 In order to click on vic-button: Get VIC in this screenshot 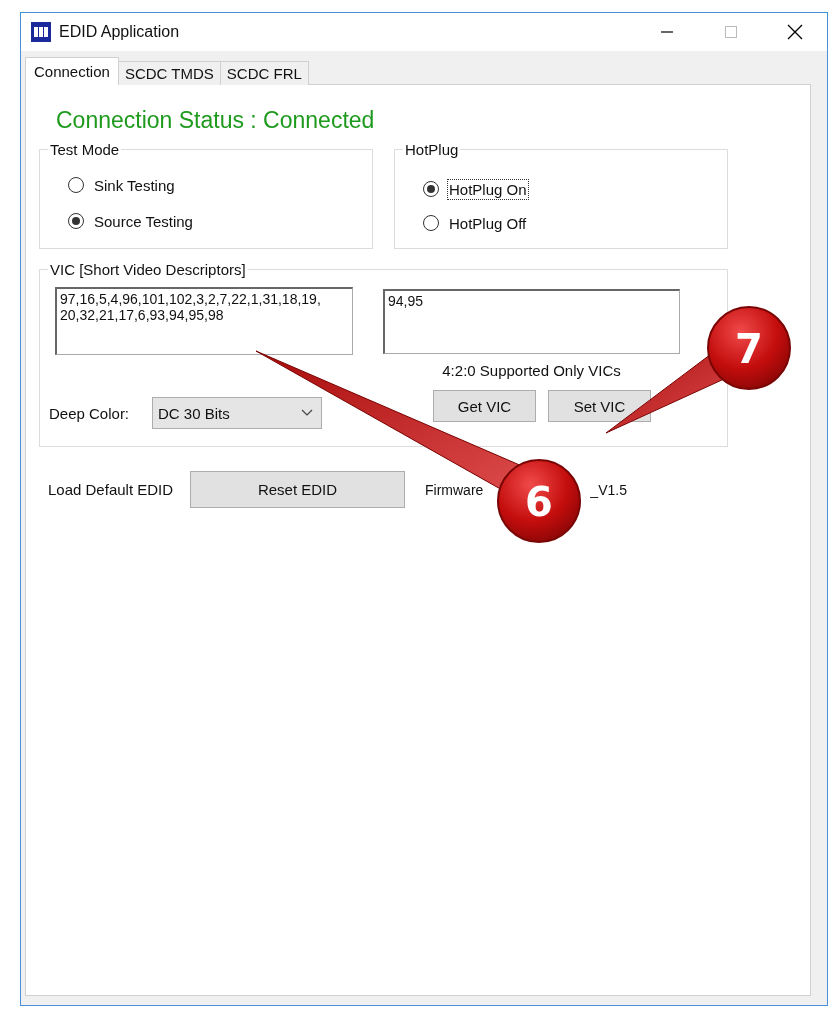, I will do `click(484, 406)`.